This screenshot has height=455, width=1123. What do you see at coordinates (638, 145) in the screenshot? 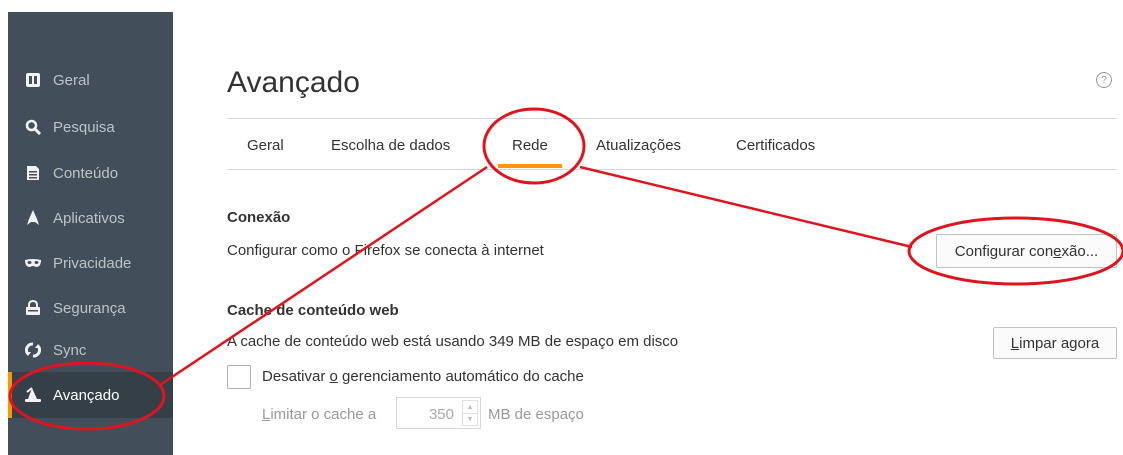
I see `tab-atualizacoes: Atualizações` at bounding box center [638, 145].